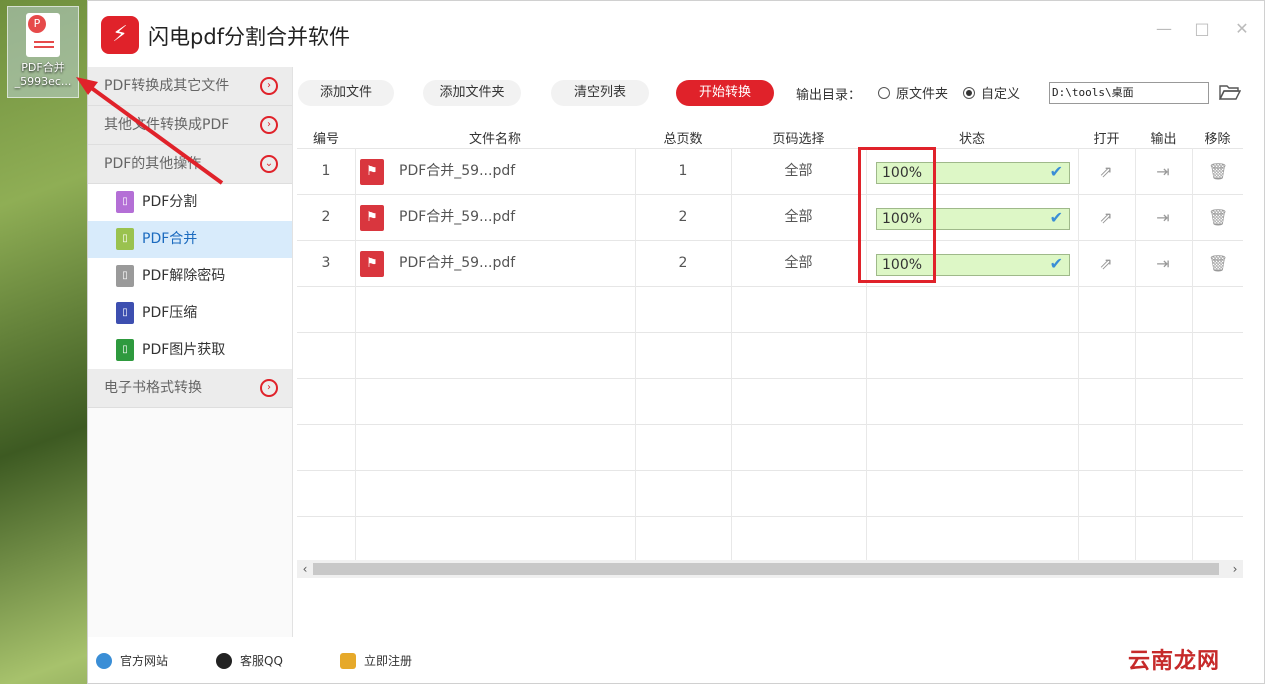  Describe the element at coordinates (969, 93) in the screenshot. I see `radio-checked-icon` at that location.